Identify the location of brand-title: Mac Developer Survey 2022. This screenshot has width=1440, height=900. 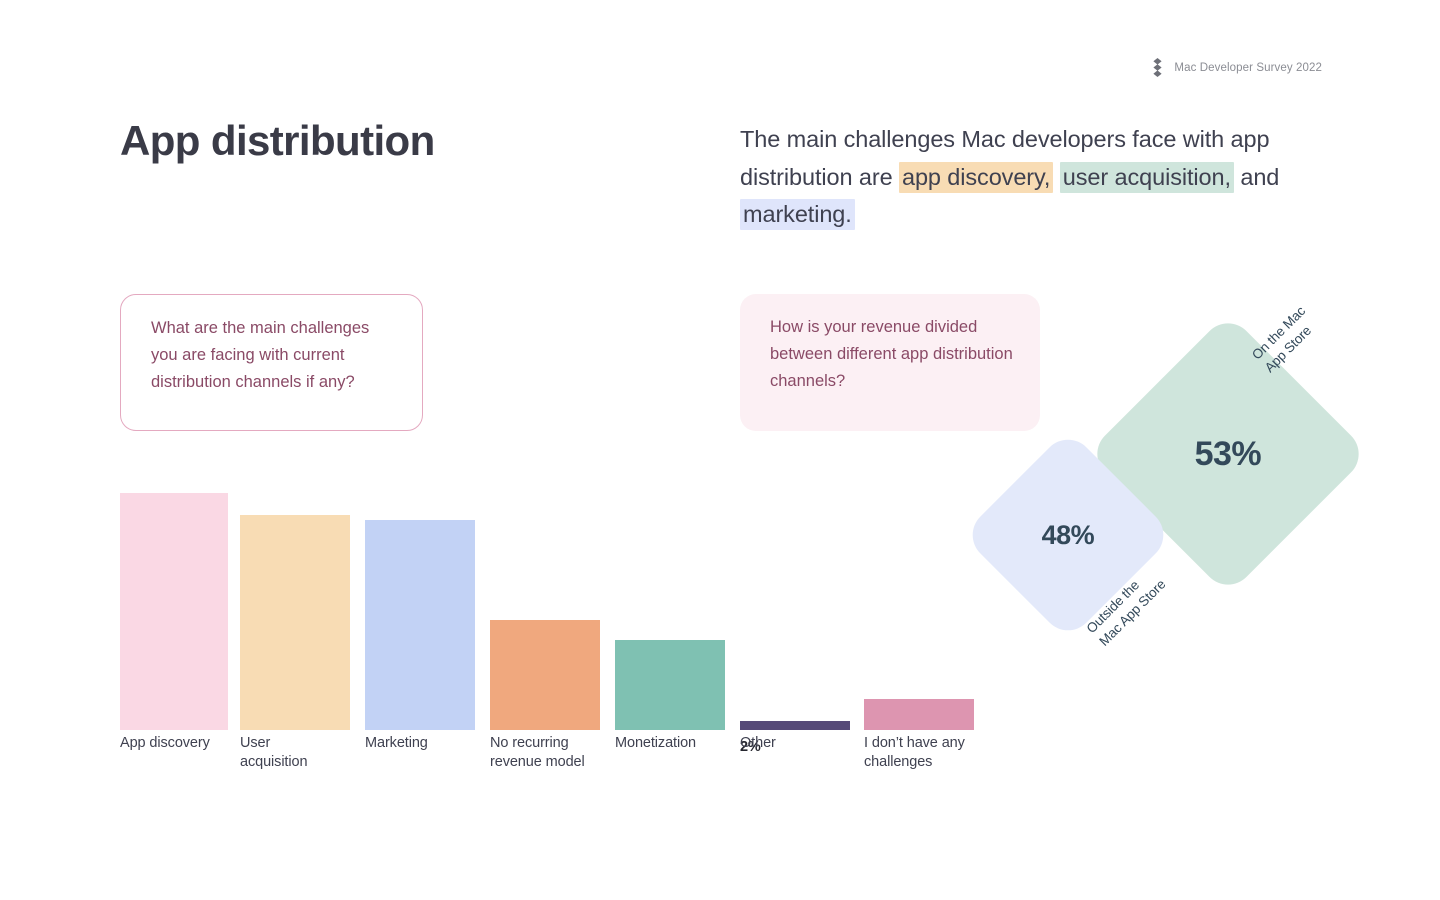
(1248, 67).